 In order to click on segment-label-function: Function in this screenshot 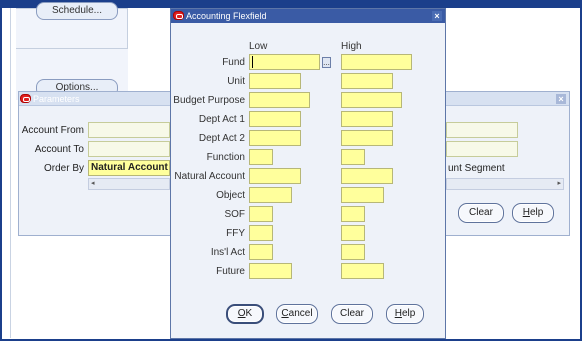, I will do `click(225, 157)`.